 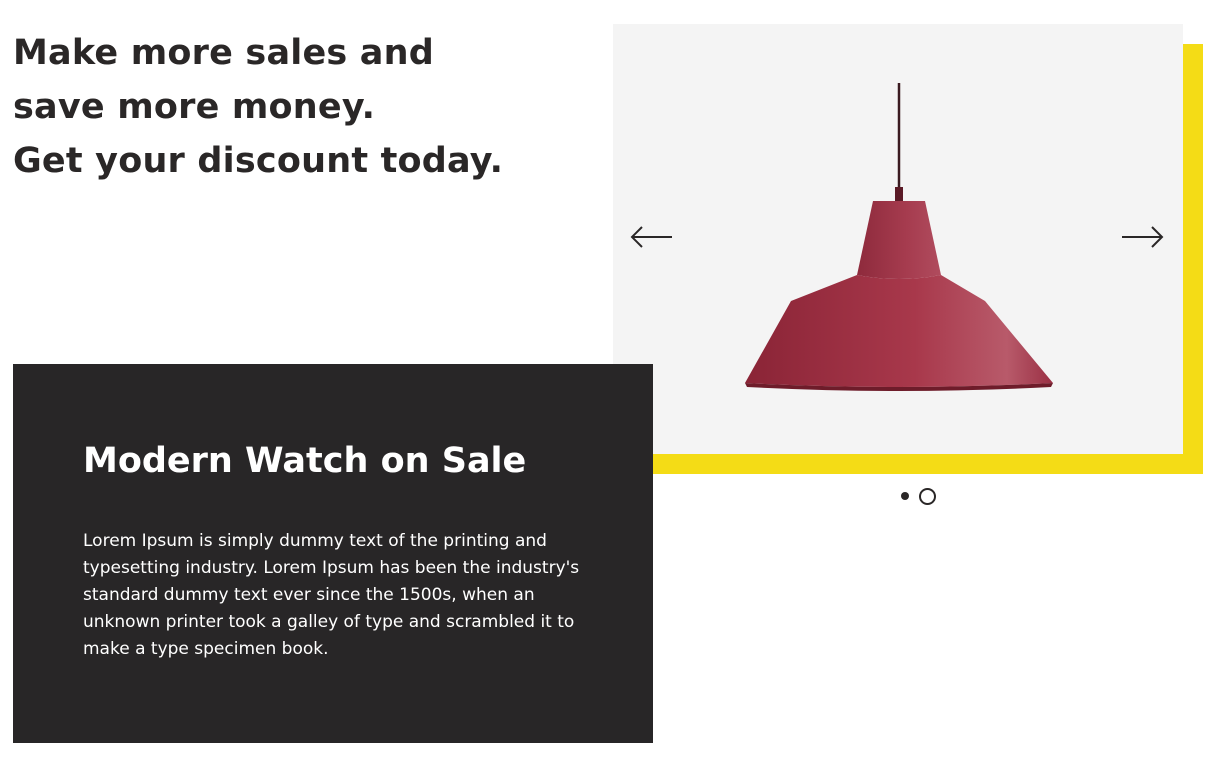 I want to click on carousel-dots, so click(x=918, y=496).